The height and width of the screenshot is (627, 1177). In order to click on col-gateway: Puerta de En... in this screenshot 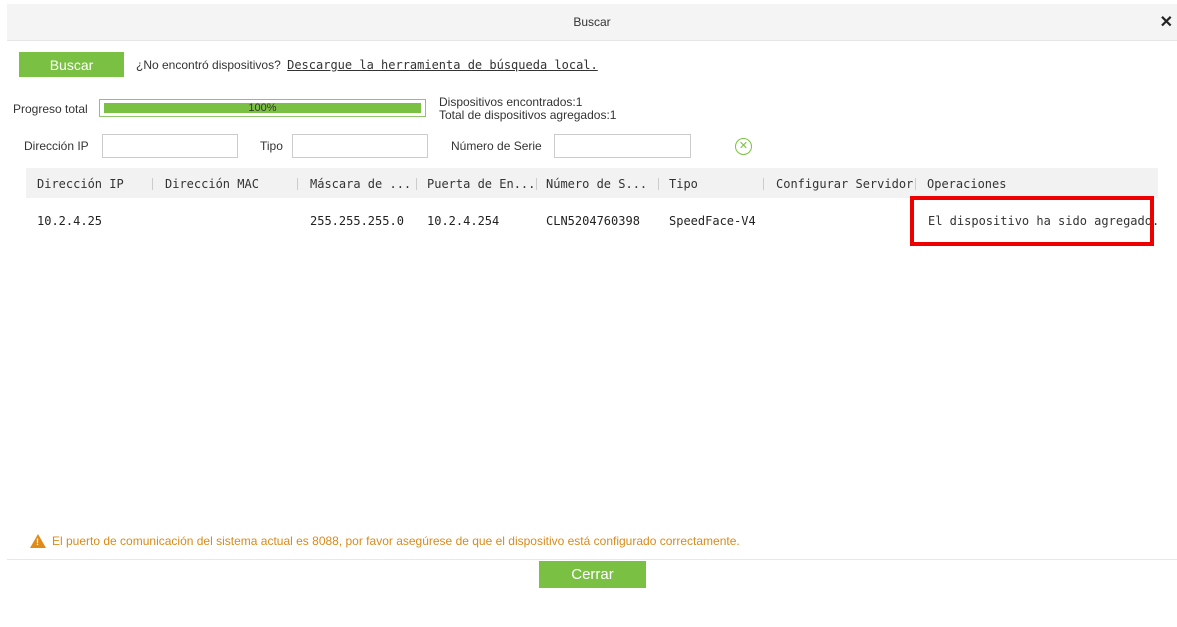, I will do `click(481, 184)`.